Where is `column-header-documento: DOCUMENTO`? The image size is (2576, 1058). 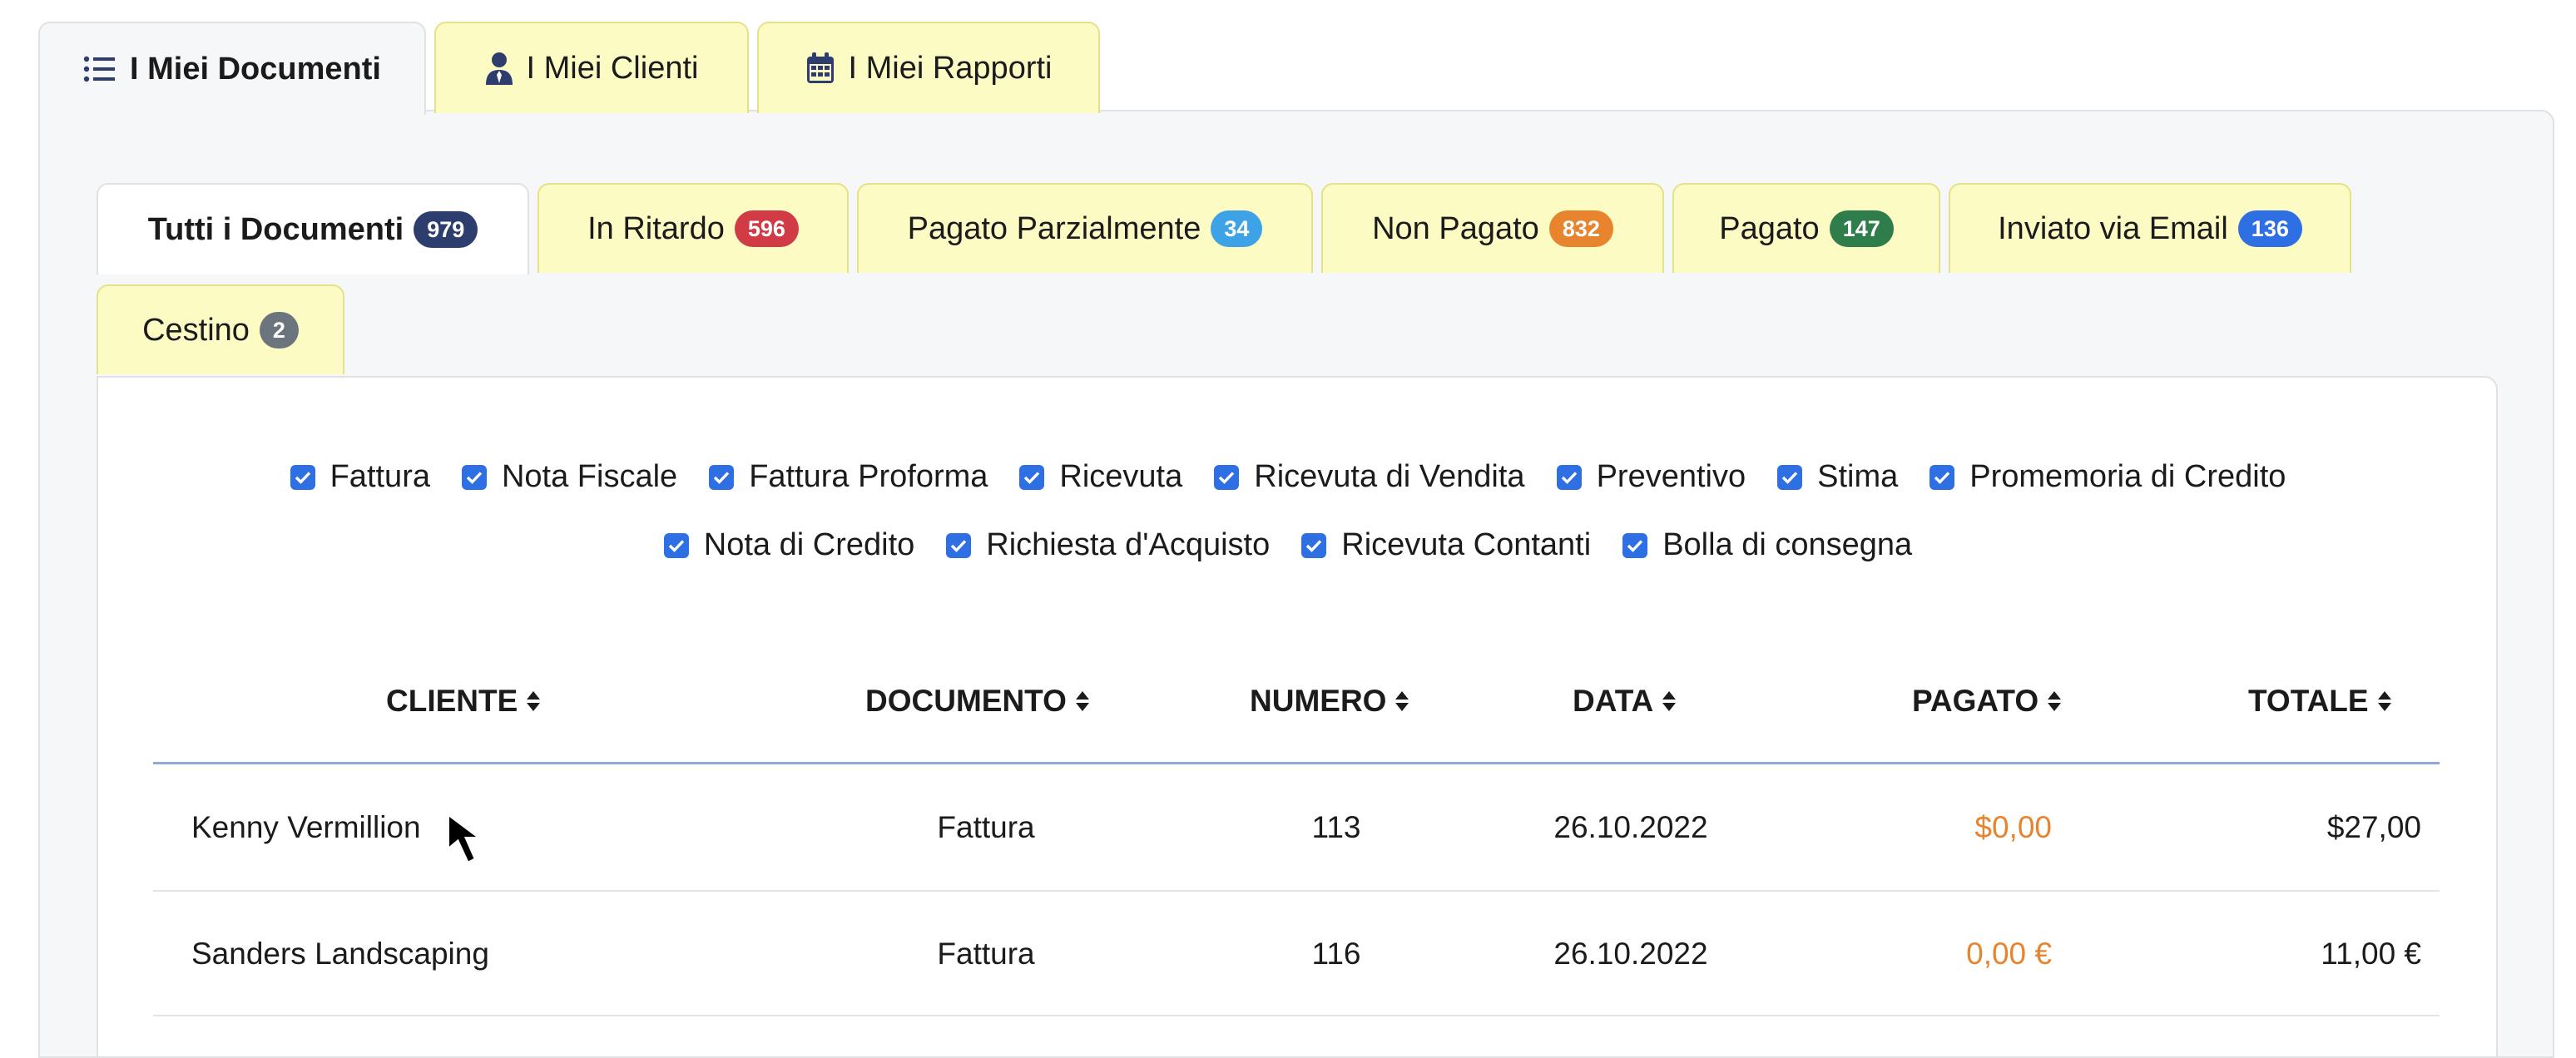 column-header-documento: DOCUMENTO is located at coordinates (978, 701).